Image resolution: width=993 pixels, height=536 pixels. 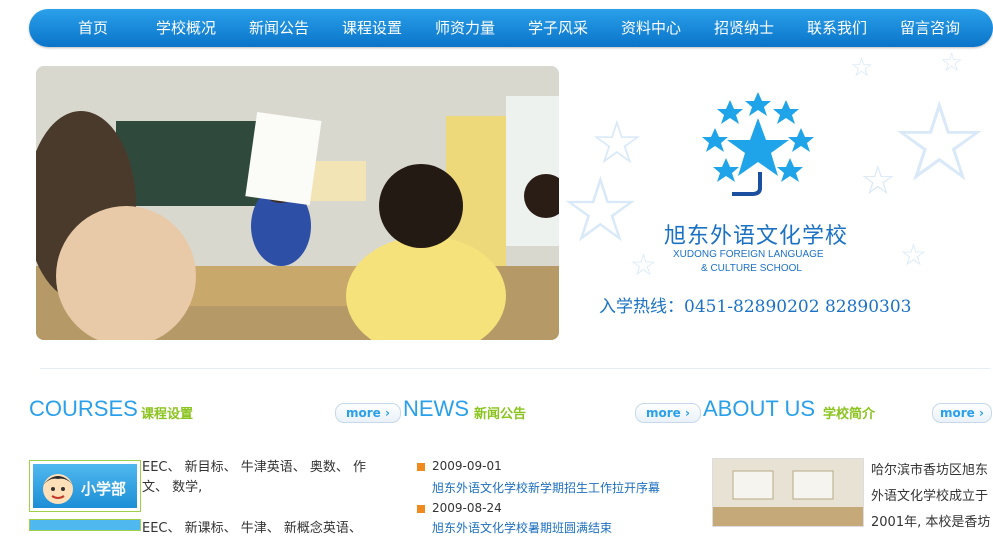 What do you see at coordinates (931, 496) in the screenshot?
I see `about-intro-text: 哈尔滨市香坊区旭东外语文化学校成立于2001年, 本校是香坊` at bounding box center [931, 496].